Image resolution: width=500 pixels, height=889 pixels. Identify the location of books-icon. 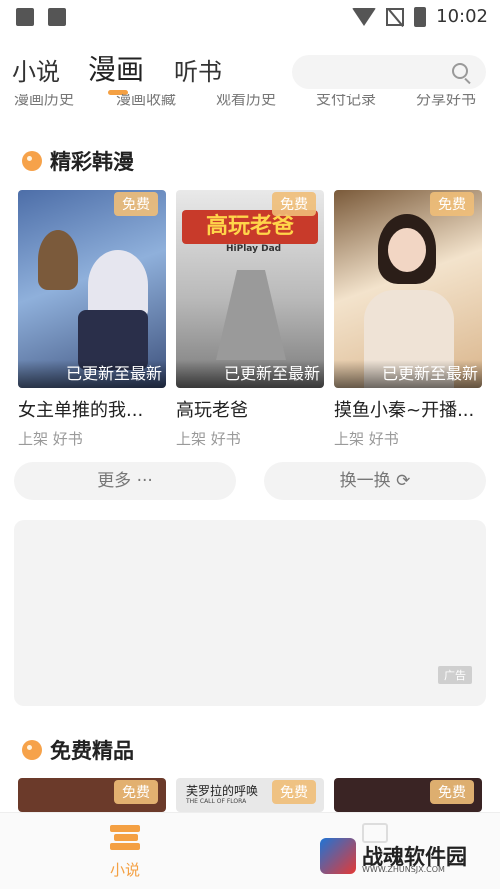
(125, 838).